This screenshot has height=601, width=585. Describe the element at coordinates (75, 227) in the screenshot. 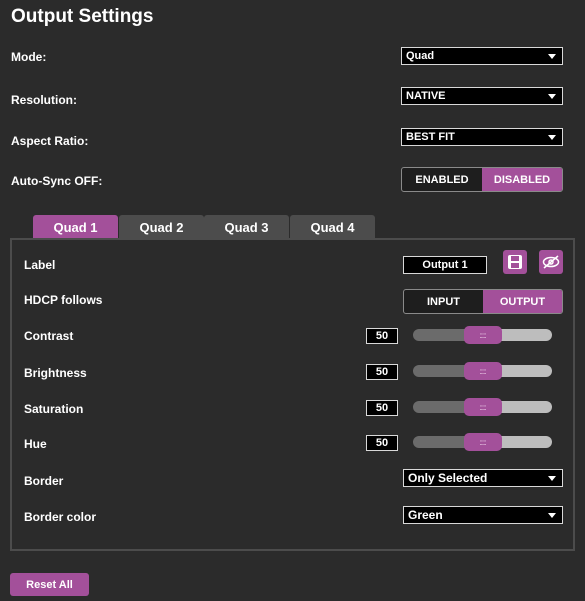

I see `tab-quad-1: Quad 1` at that location.